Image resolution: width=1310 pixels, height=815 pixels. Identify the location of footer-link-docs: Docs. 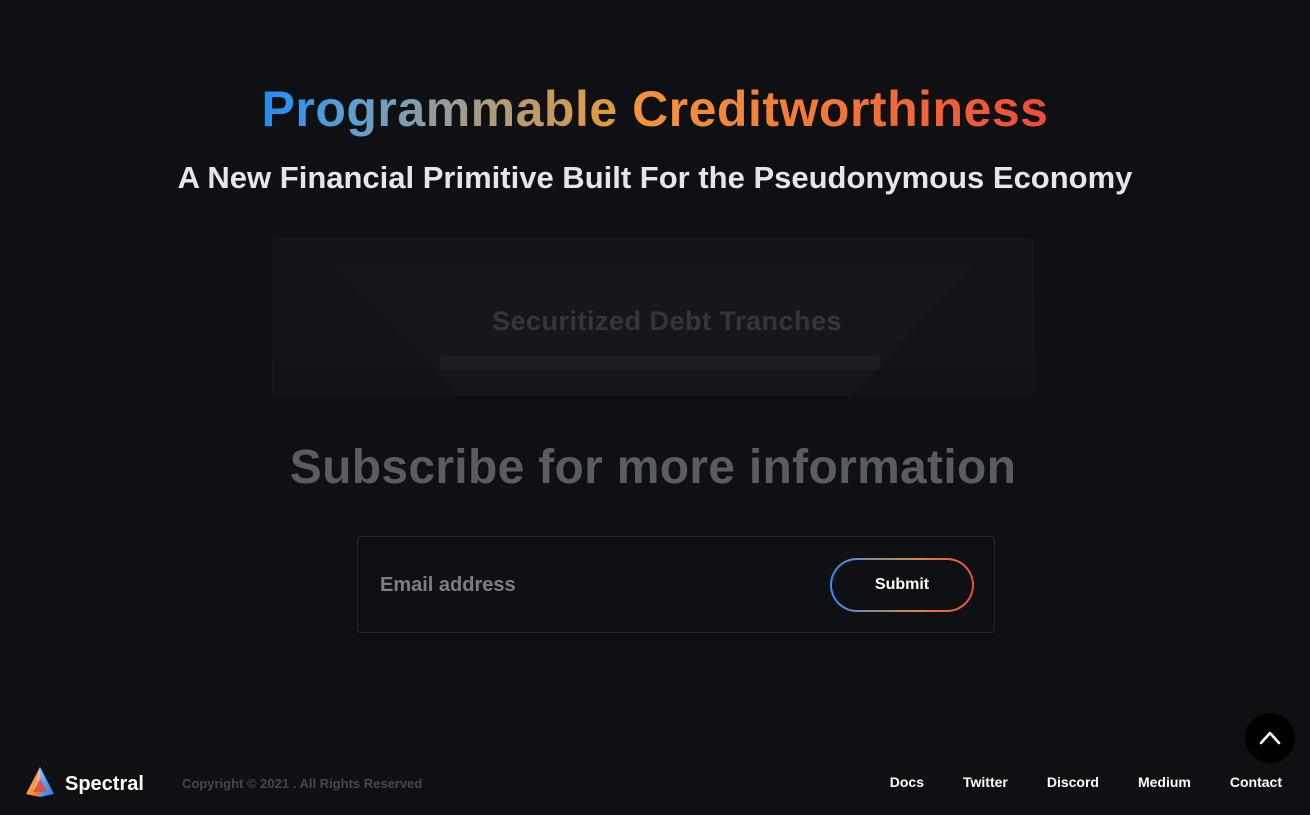
(907, 782).